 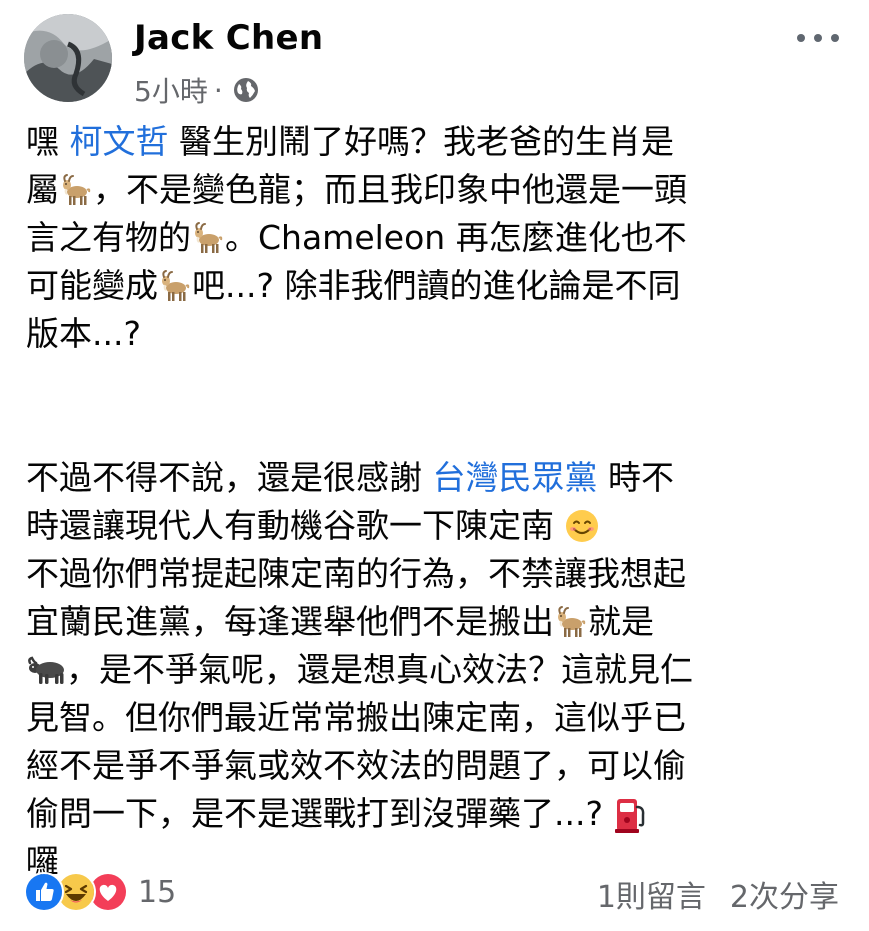 What do you see at coordinates (320, 813) in the screenshot?
I see `text-segment: 偷問一下，是不是選戰打到沒彈藥了...?` at bounding box center [320, 813].